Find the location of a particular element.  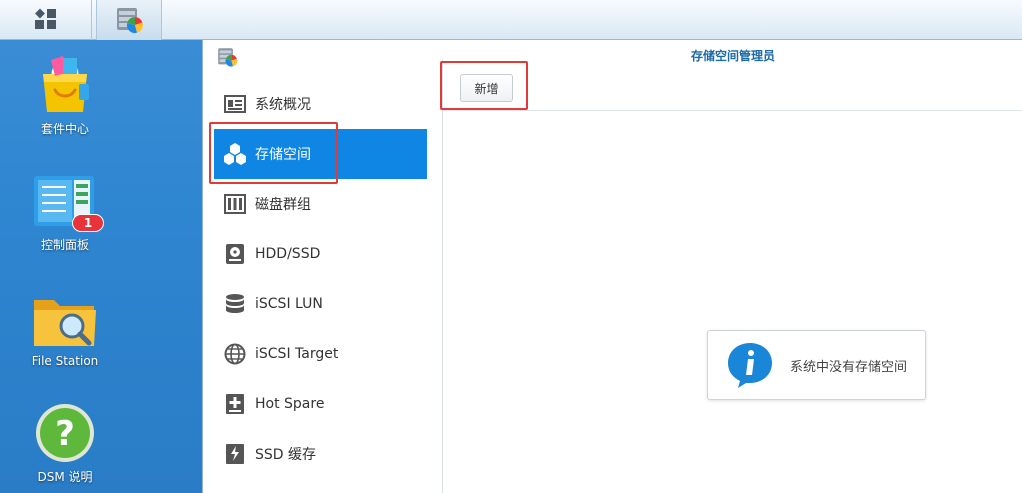

sidebar-item-label: iSCSI Target is located at coordinates (297, 354).